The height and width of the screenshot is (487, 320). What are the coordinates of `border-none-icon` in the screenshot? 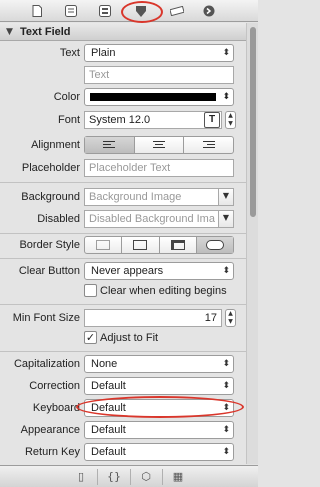 It's located at (103, 245).